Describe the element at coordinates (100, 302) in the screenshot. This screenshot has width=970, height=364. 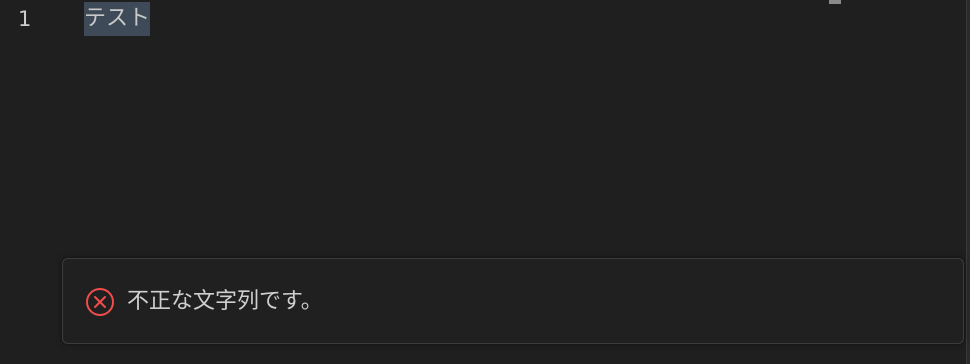
I see `error-icon` at that location.